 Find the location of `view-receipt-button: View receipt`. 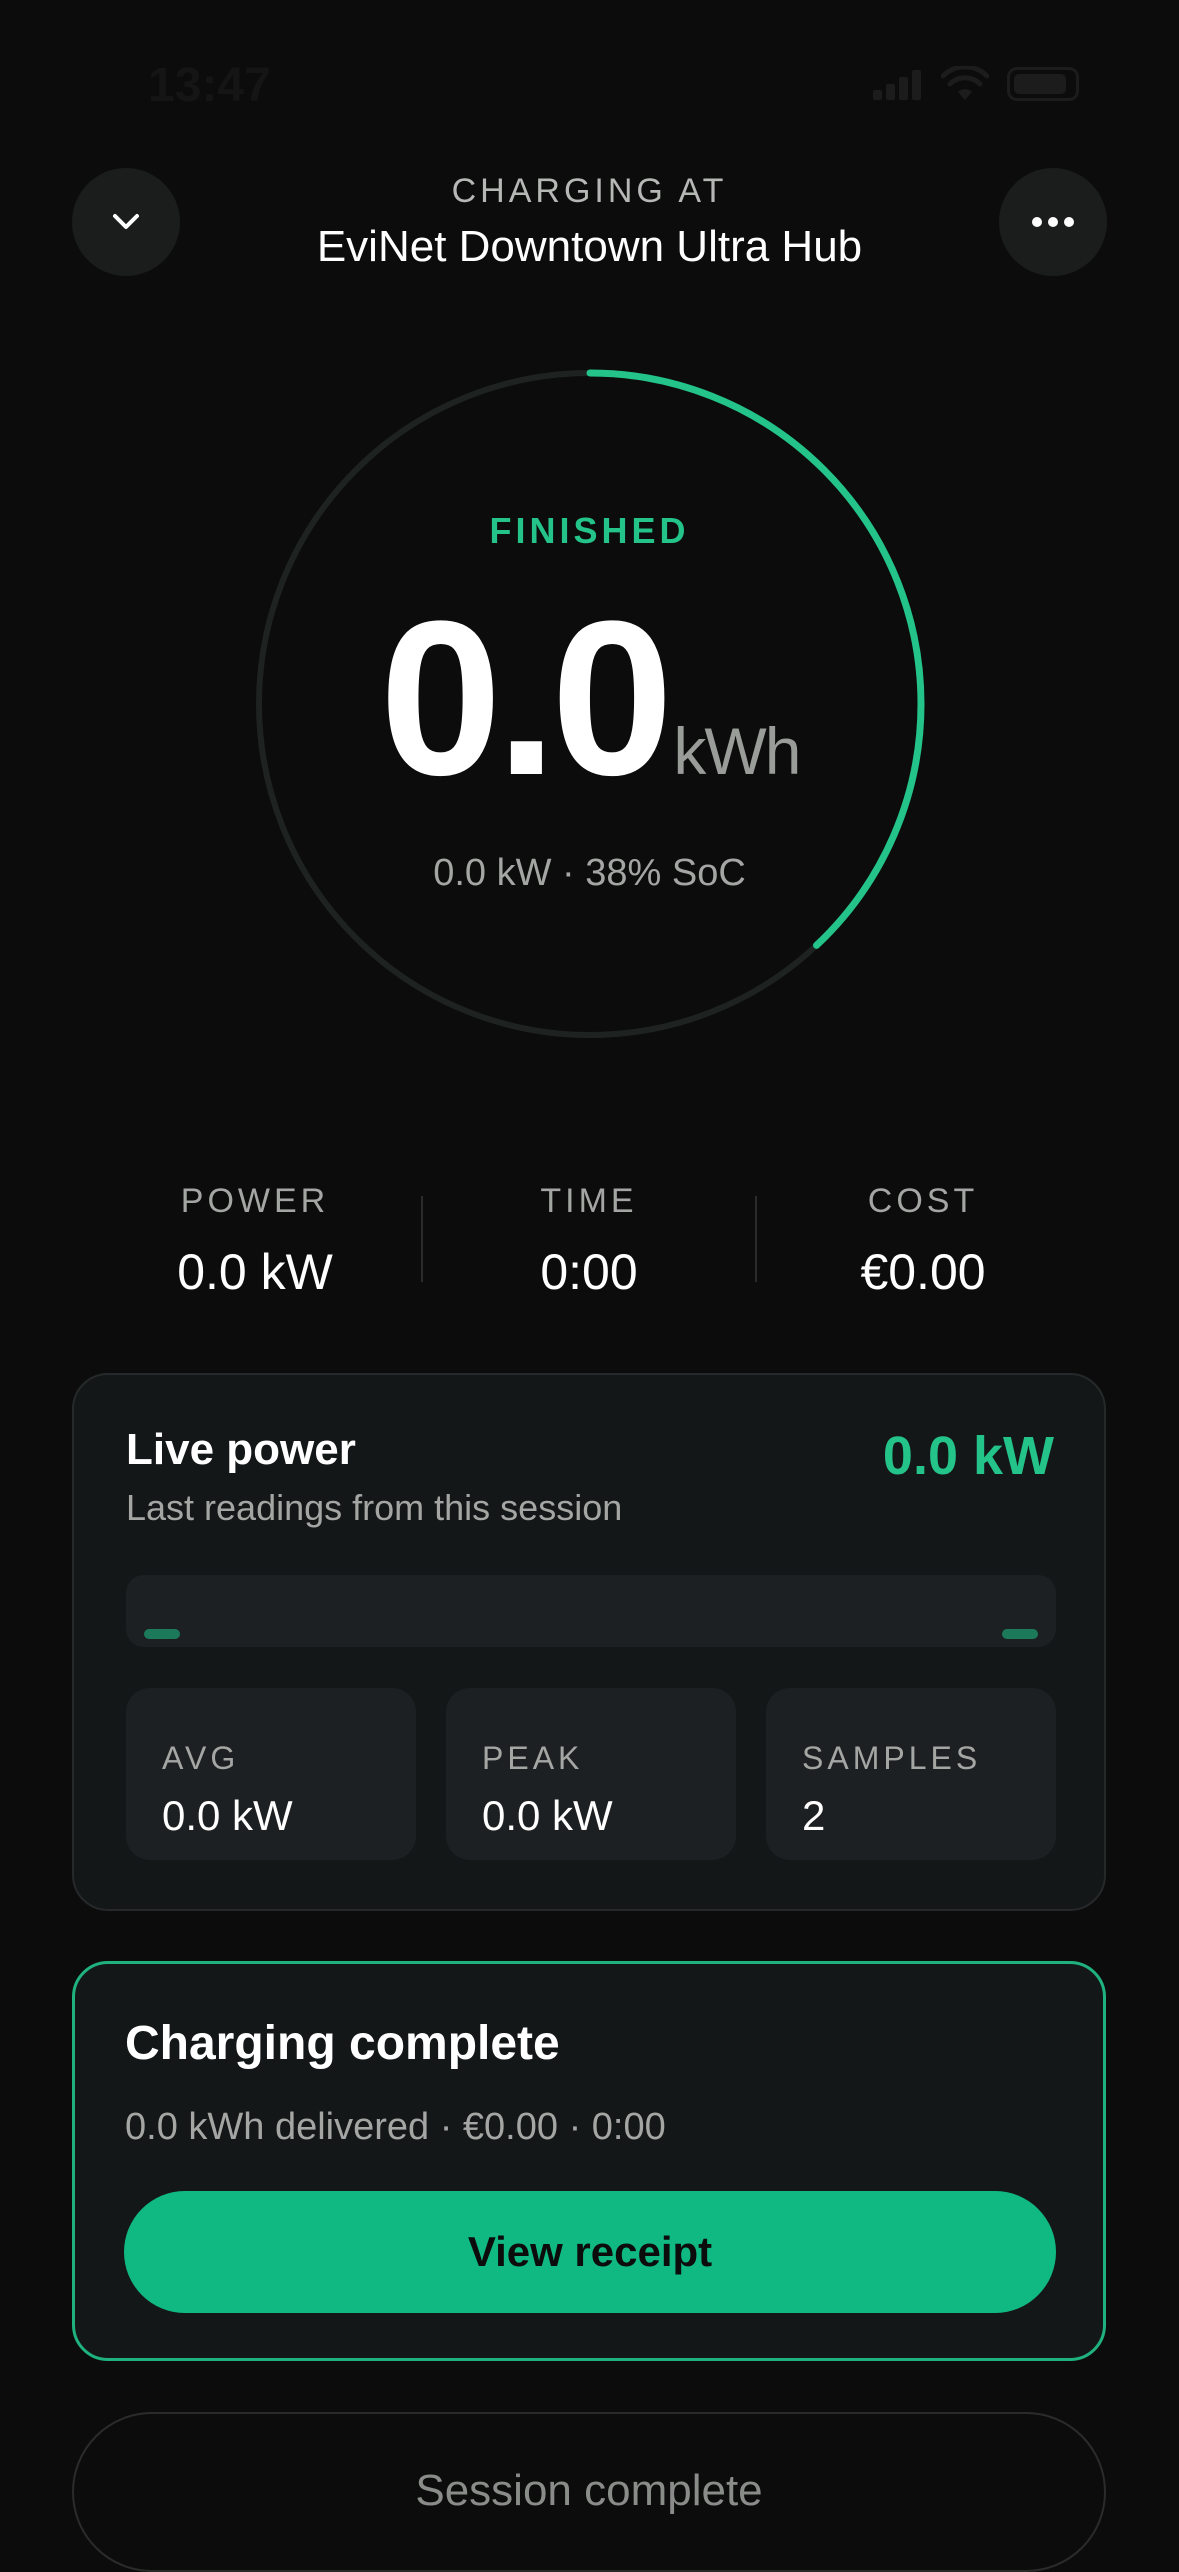

view-receipt-button: View receipt is located at coordinates (590, 2252).